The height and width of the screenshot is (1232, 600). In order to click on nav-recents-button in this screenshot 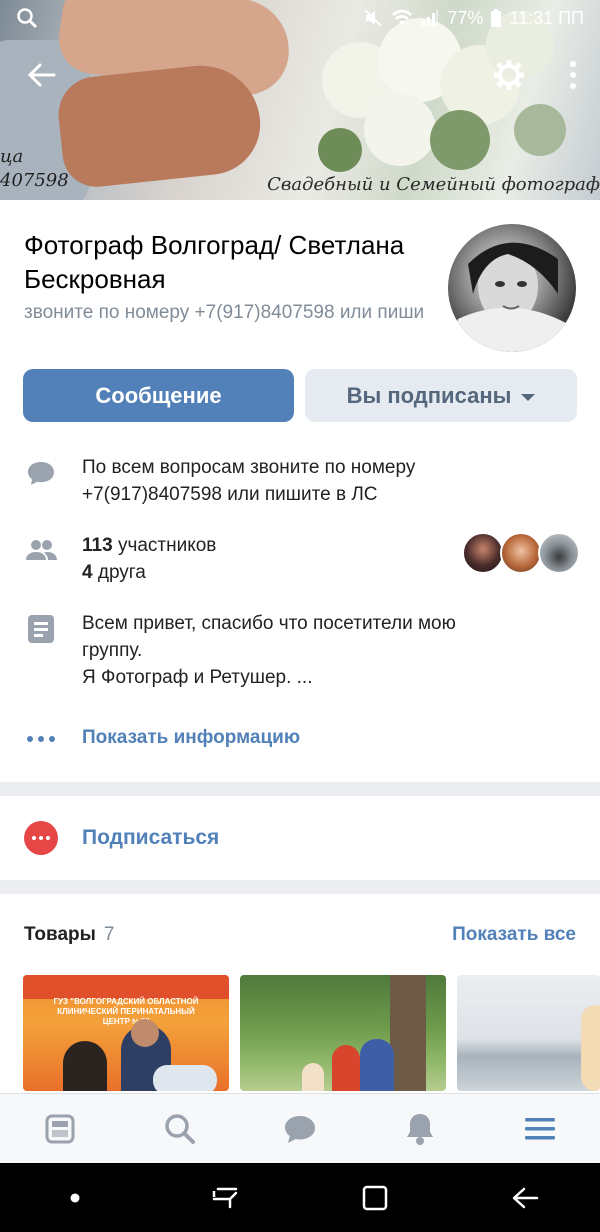, I will do `click(225, 1198)`.